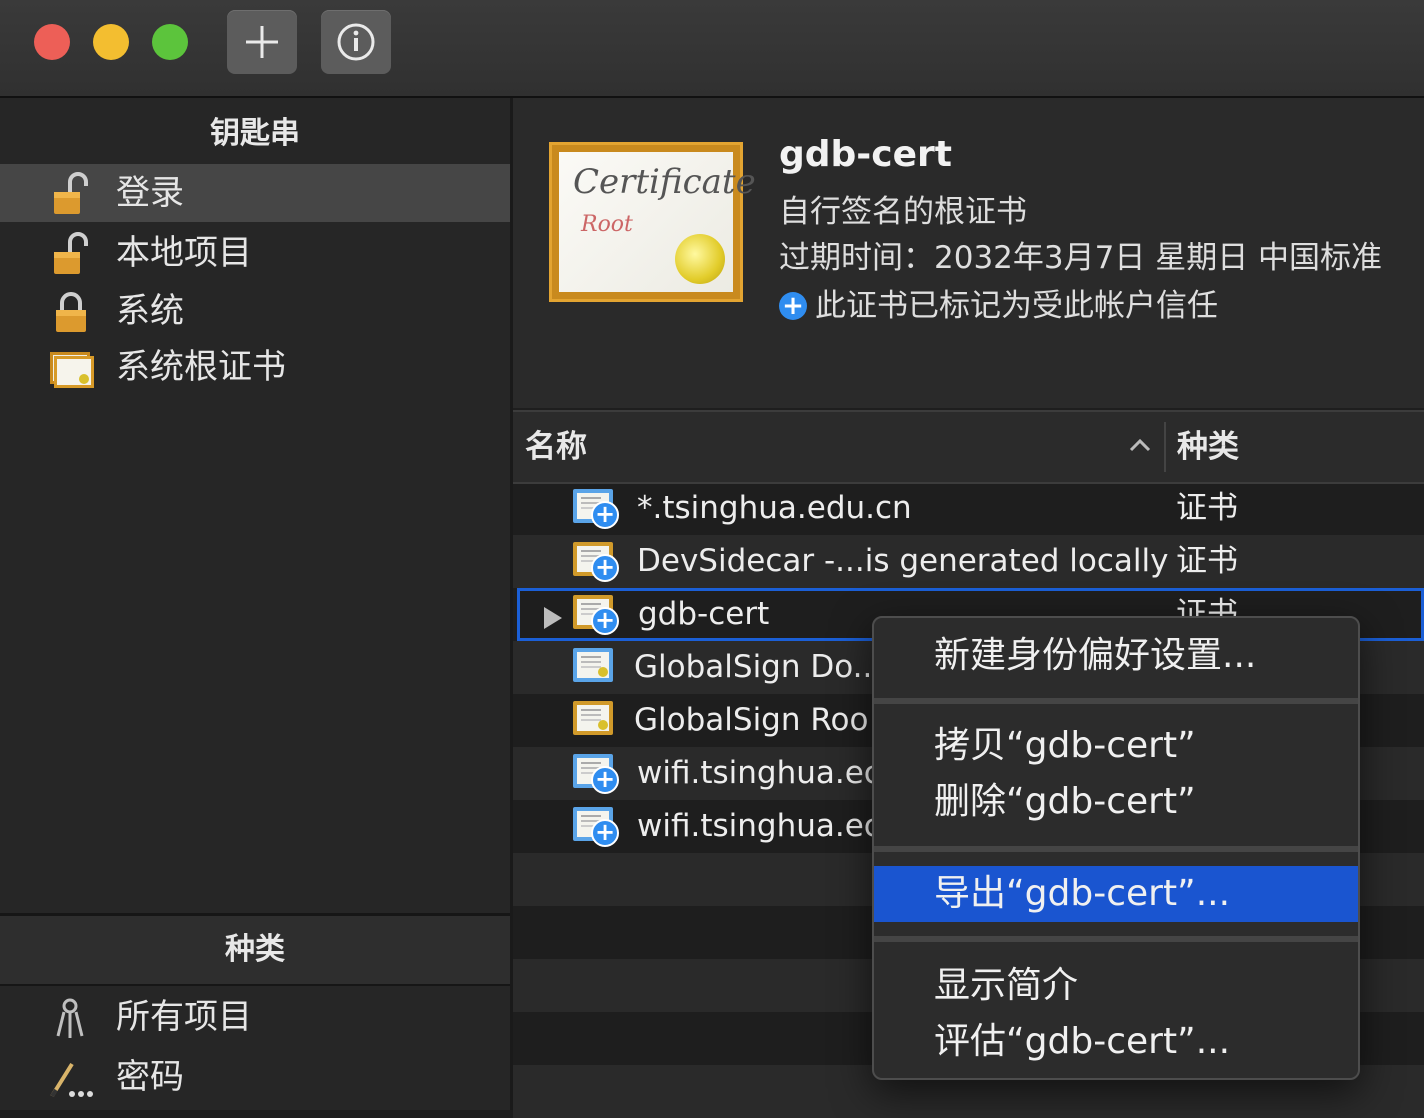  I want to click on keys-icon, so click(70, 1018).